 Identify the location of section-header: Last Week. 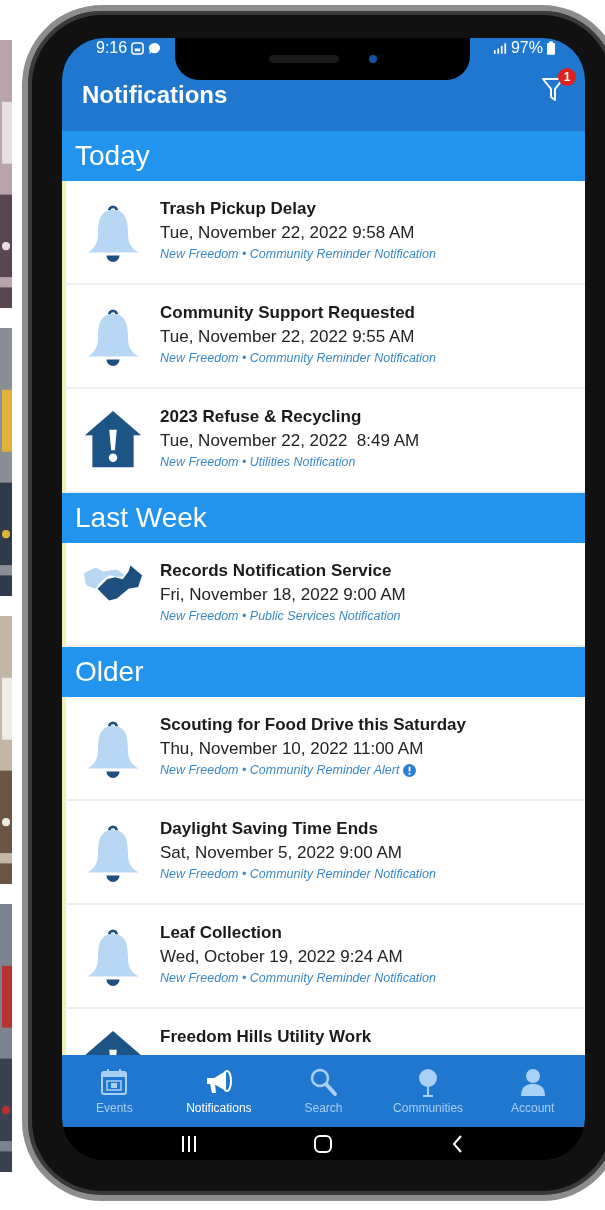
(323, 518).